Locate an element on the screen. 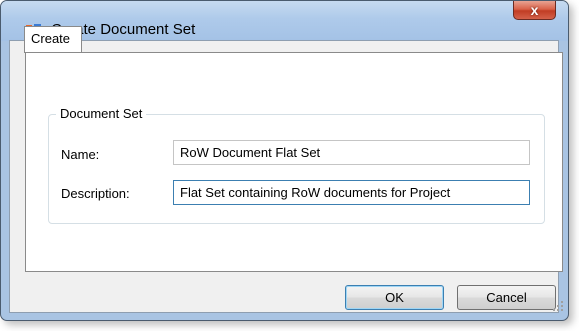 This screenshot has width=579, height=331. group-label: Document Set is located at coordinates (101, 113).